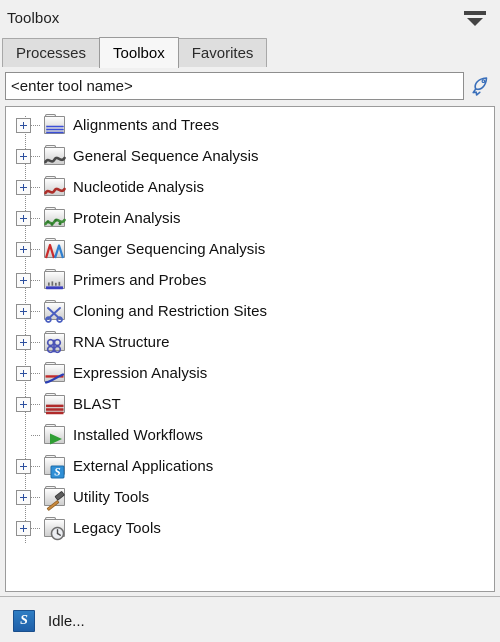  What do you see at coordinates (140, 373) in the screenshot?
I see `tree-item-label: Expression Analysis` at bounding box center [140, 373].